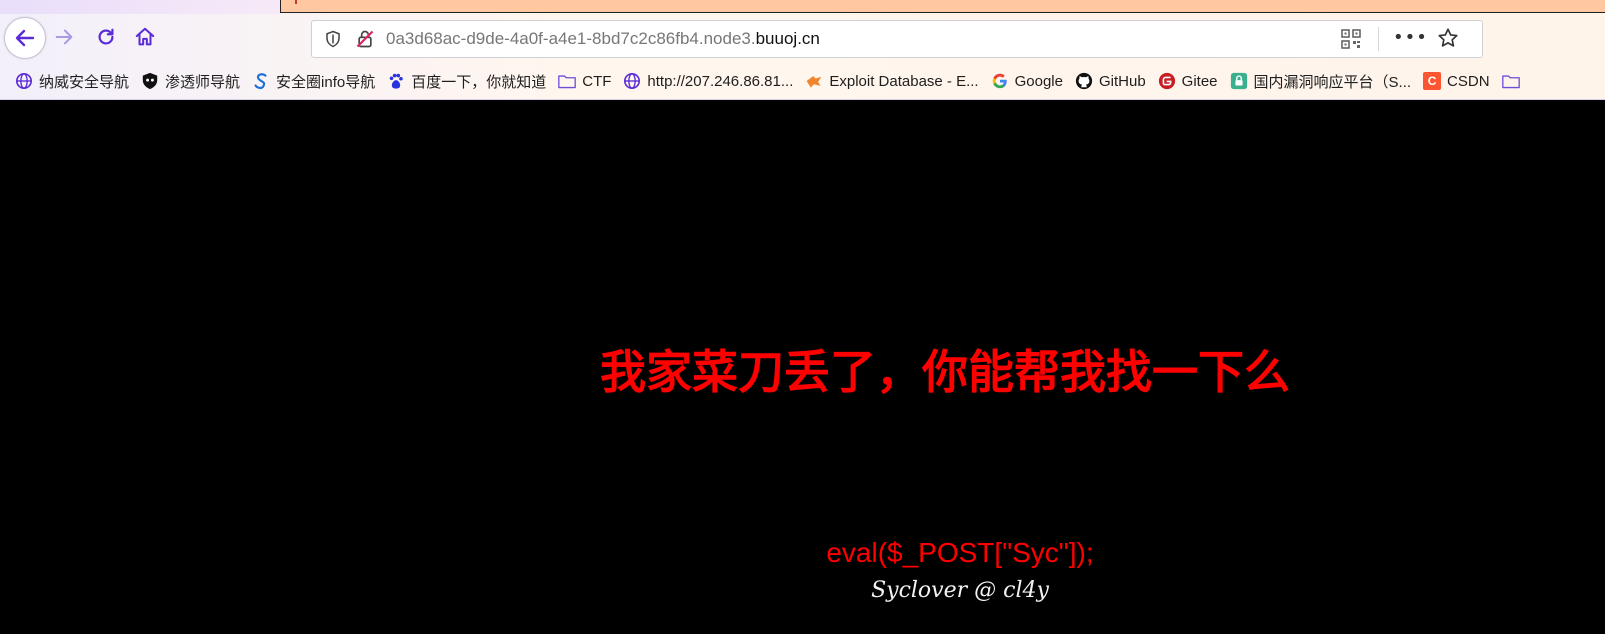  I want to click on arrow-left-icon, so click(25, 38).